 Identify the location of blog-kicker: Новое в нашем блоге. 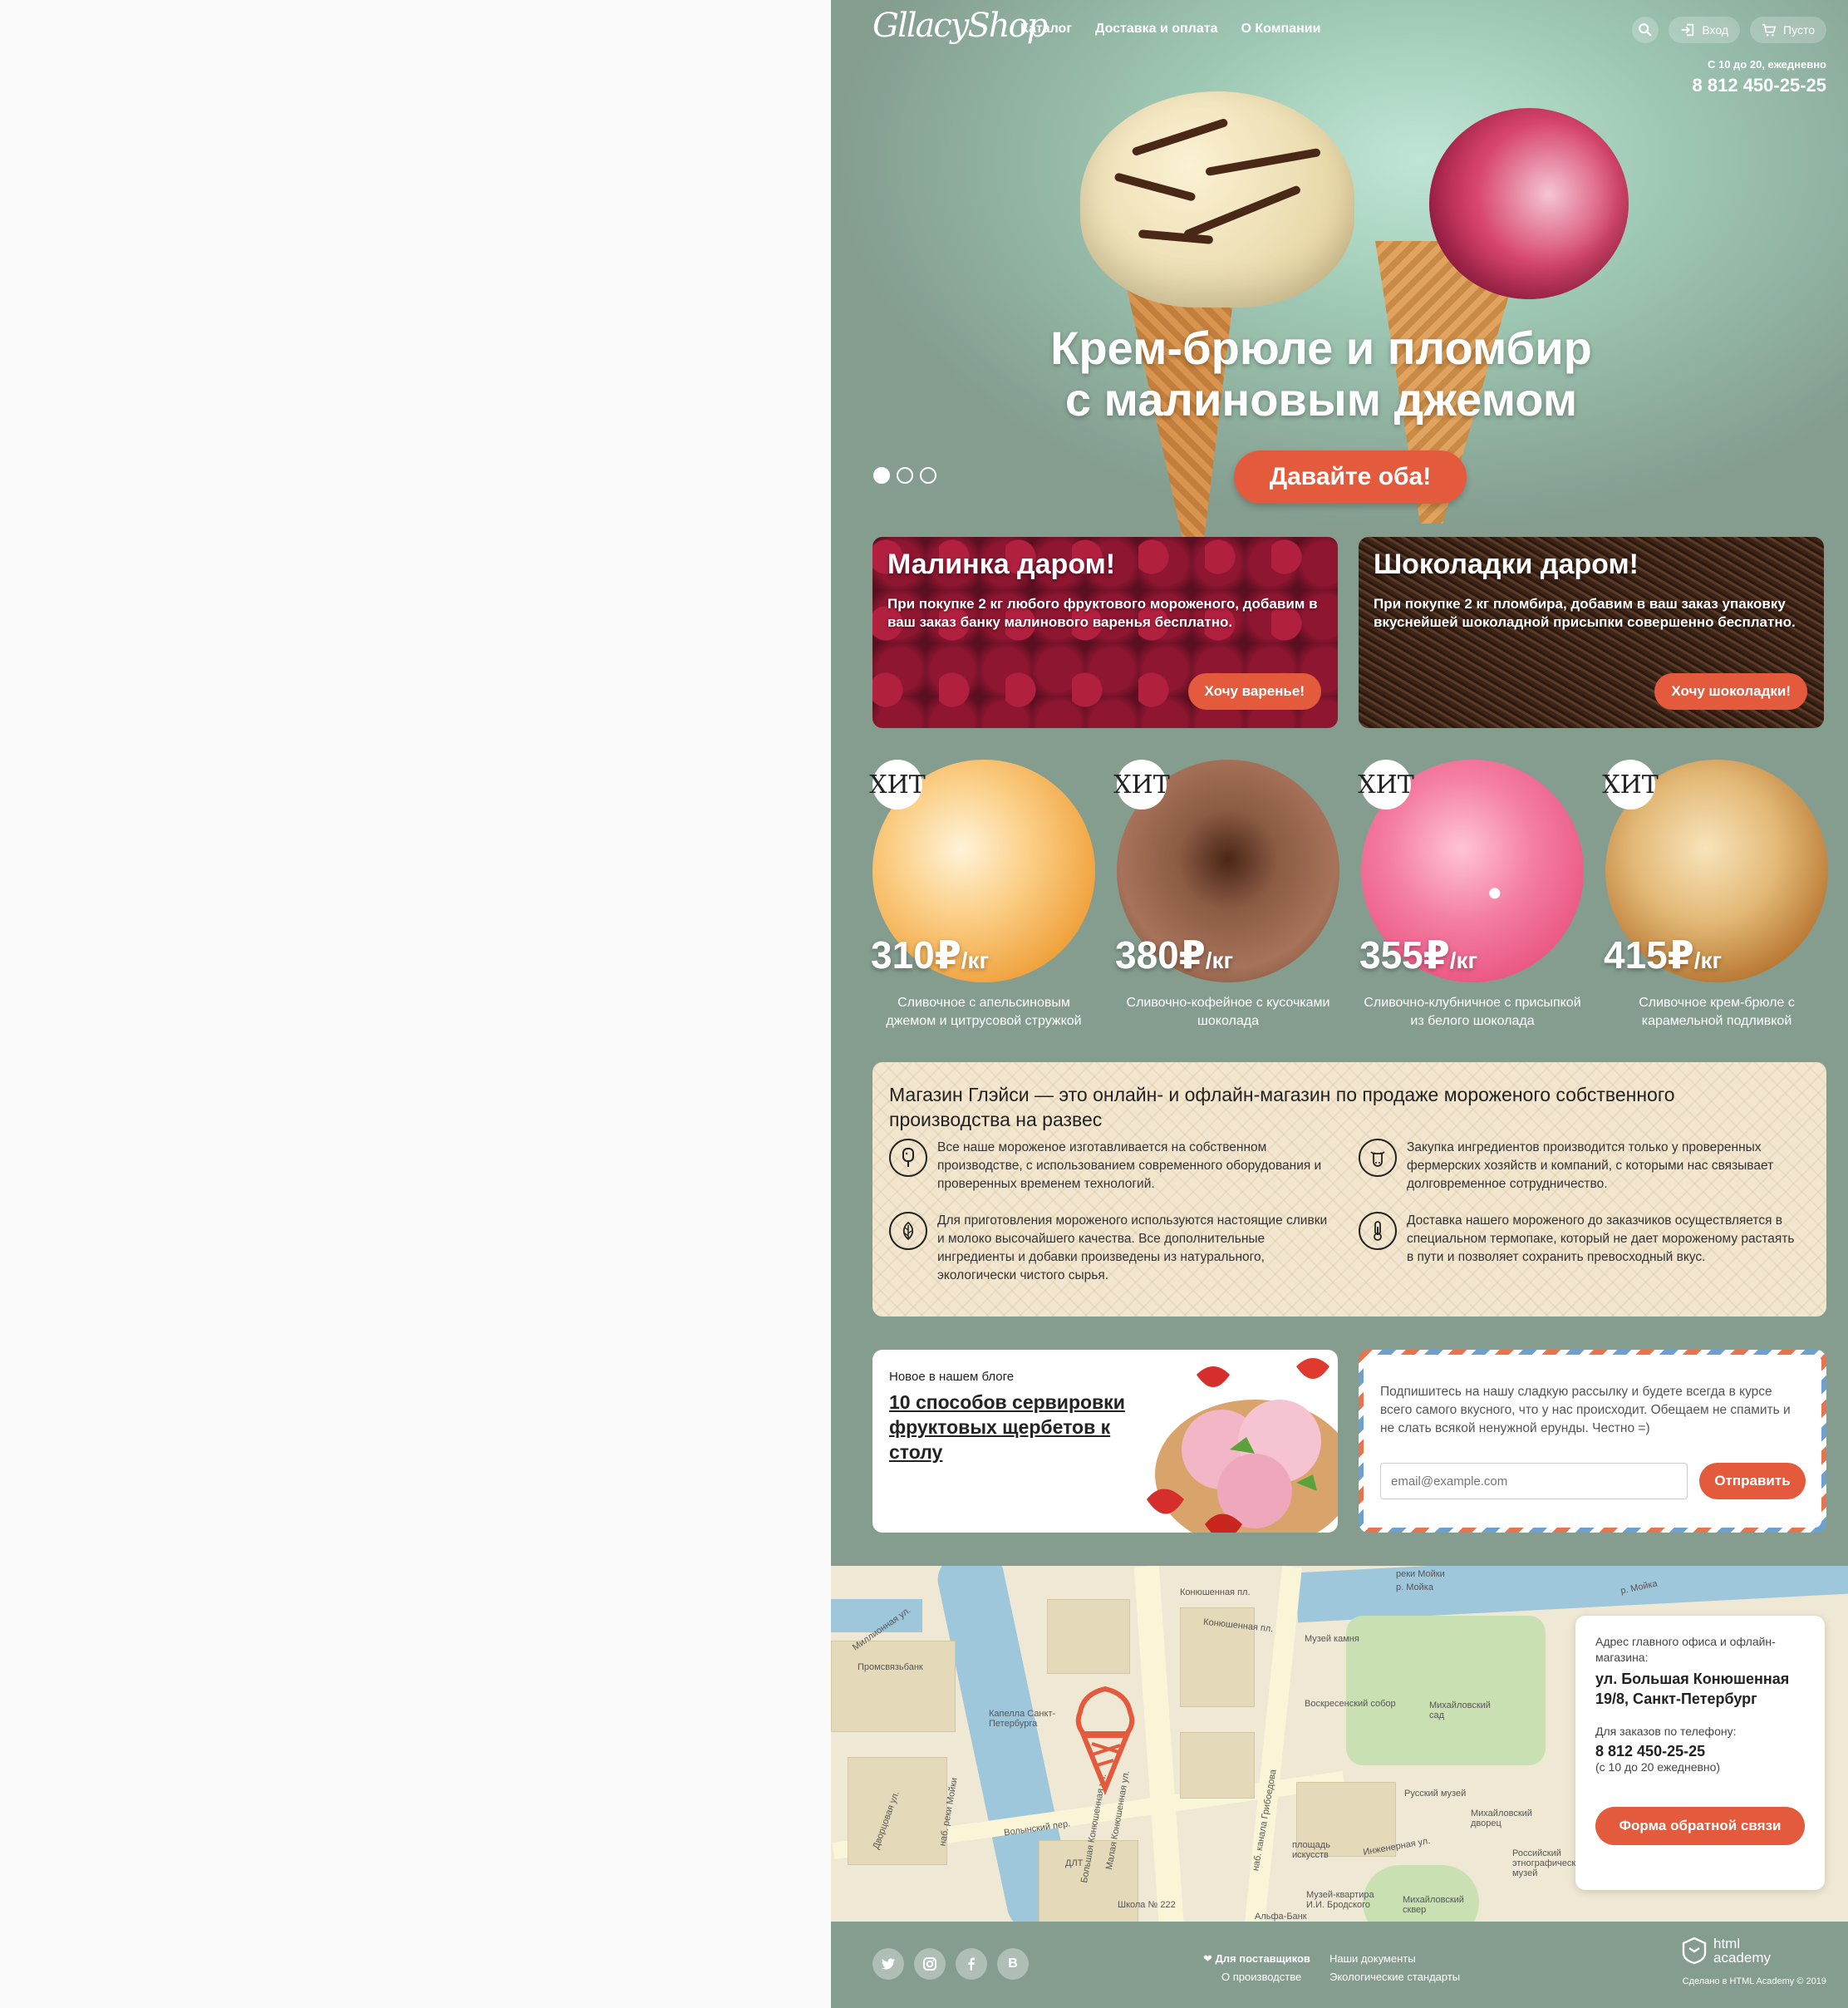
(952, 1377).